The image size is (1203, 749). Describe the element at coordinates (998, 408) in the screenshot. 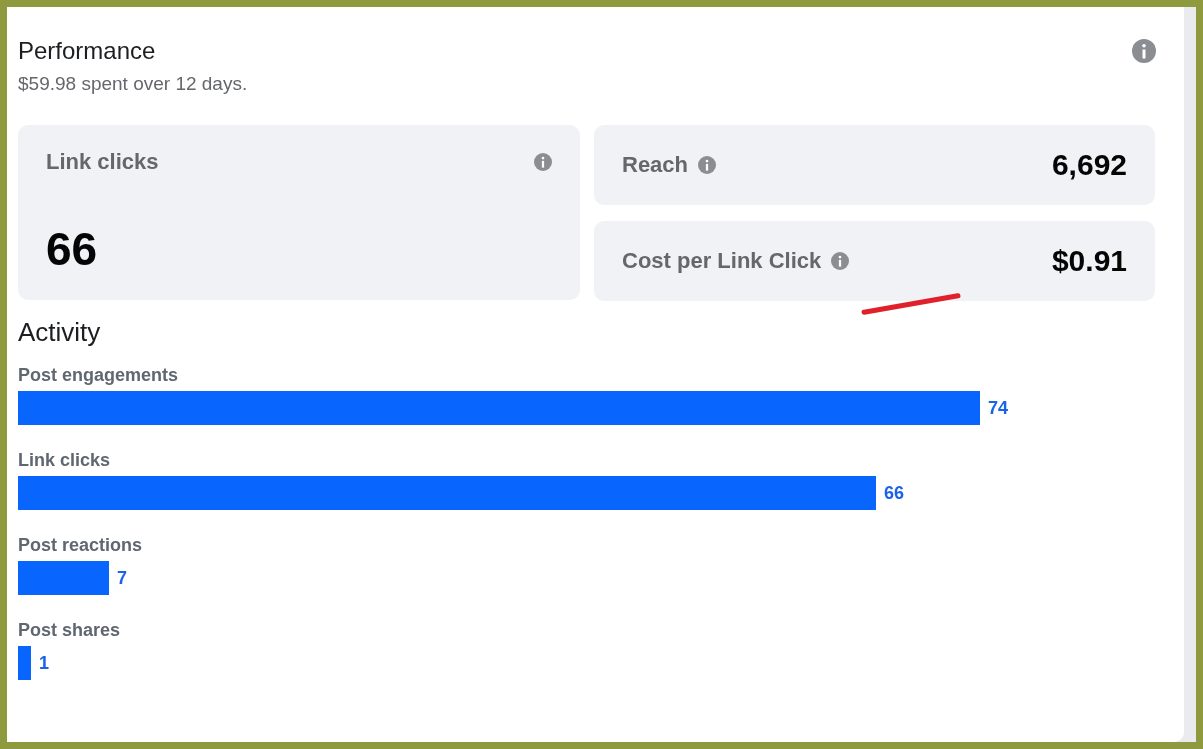

I see `bar-value: 74` at that location.